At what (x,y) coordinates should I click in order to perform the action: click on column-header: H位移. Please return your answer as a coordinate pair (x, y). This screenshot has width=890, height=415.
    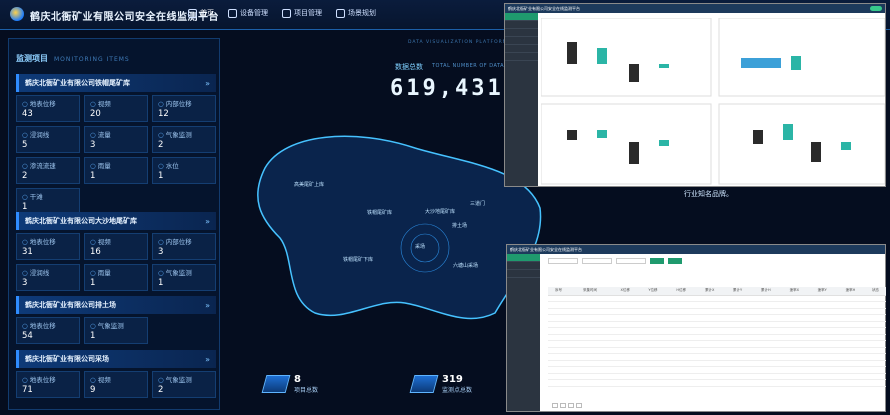
    Looking at the image, I should click on (681, 291).